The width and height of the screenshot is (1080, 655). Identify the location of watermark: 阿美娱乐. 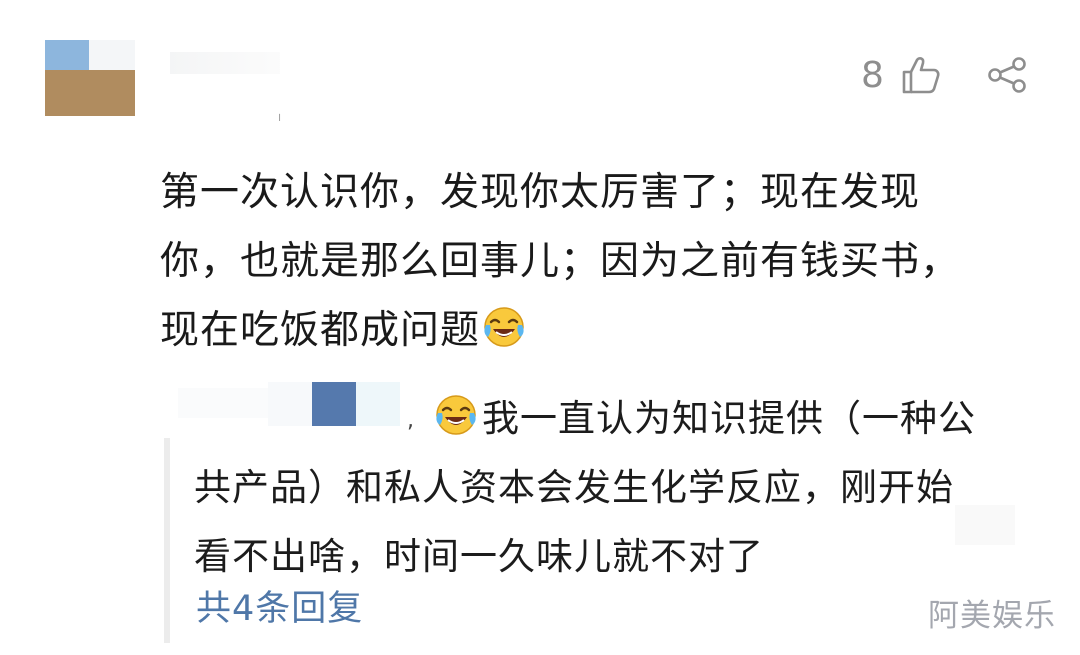
(992, 616).